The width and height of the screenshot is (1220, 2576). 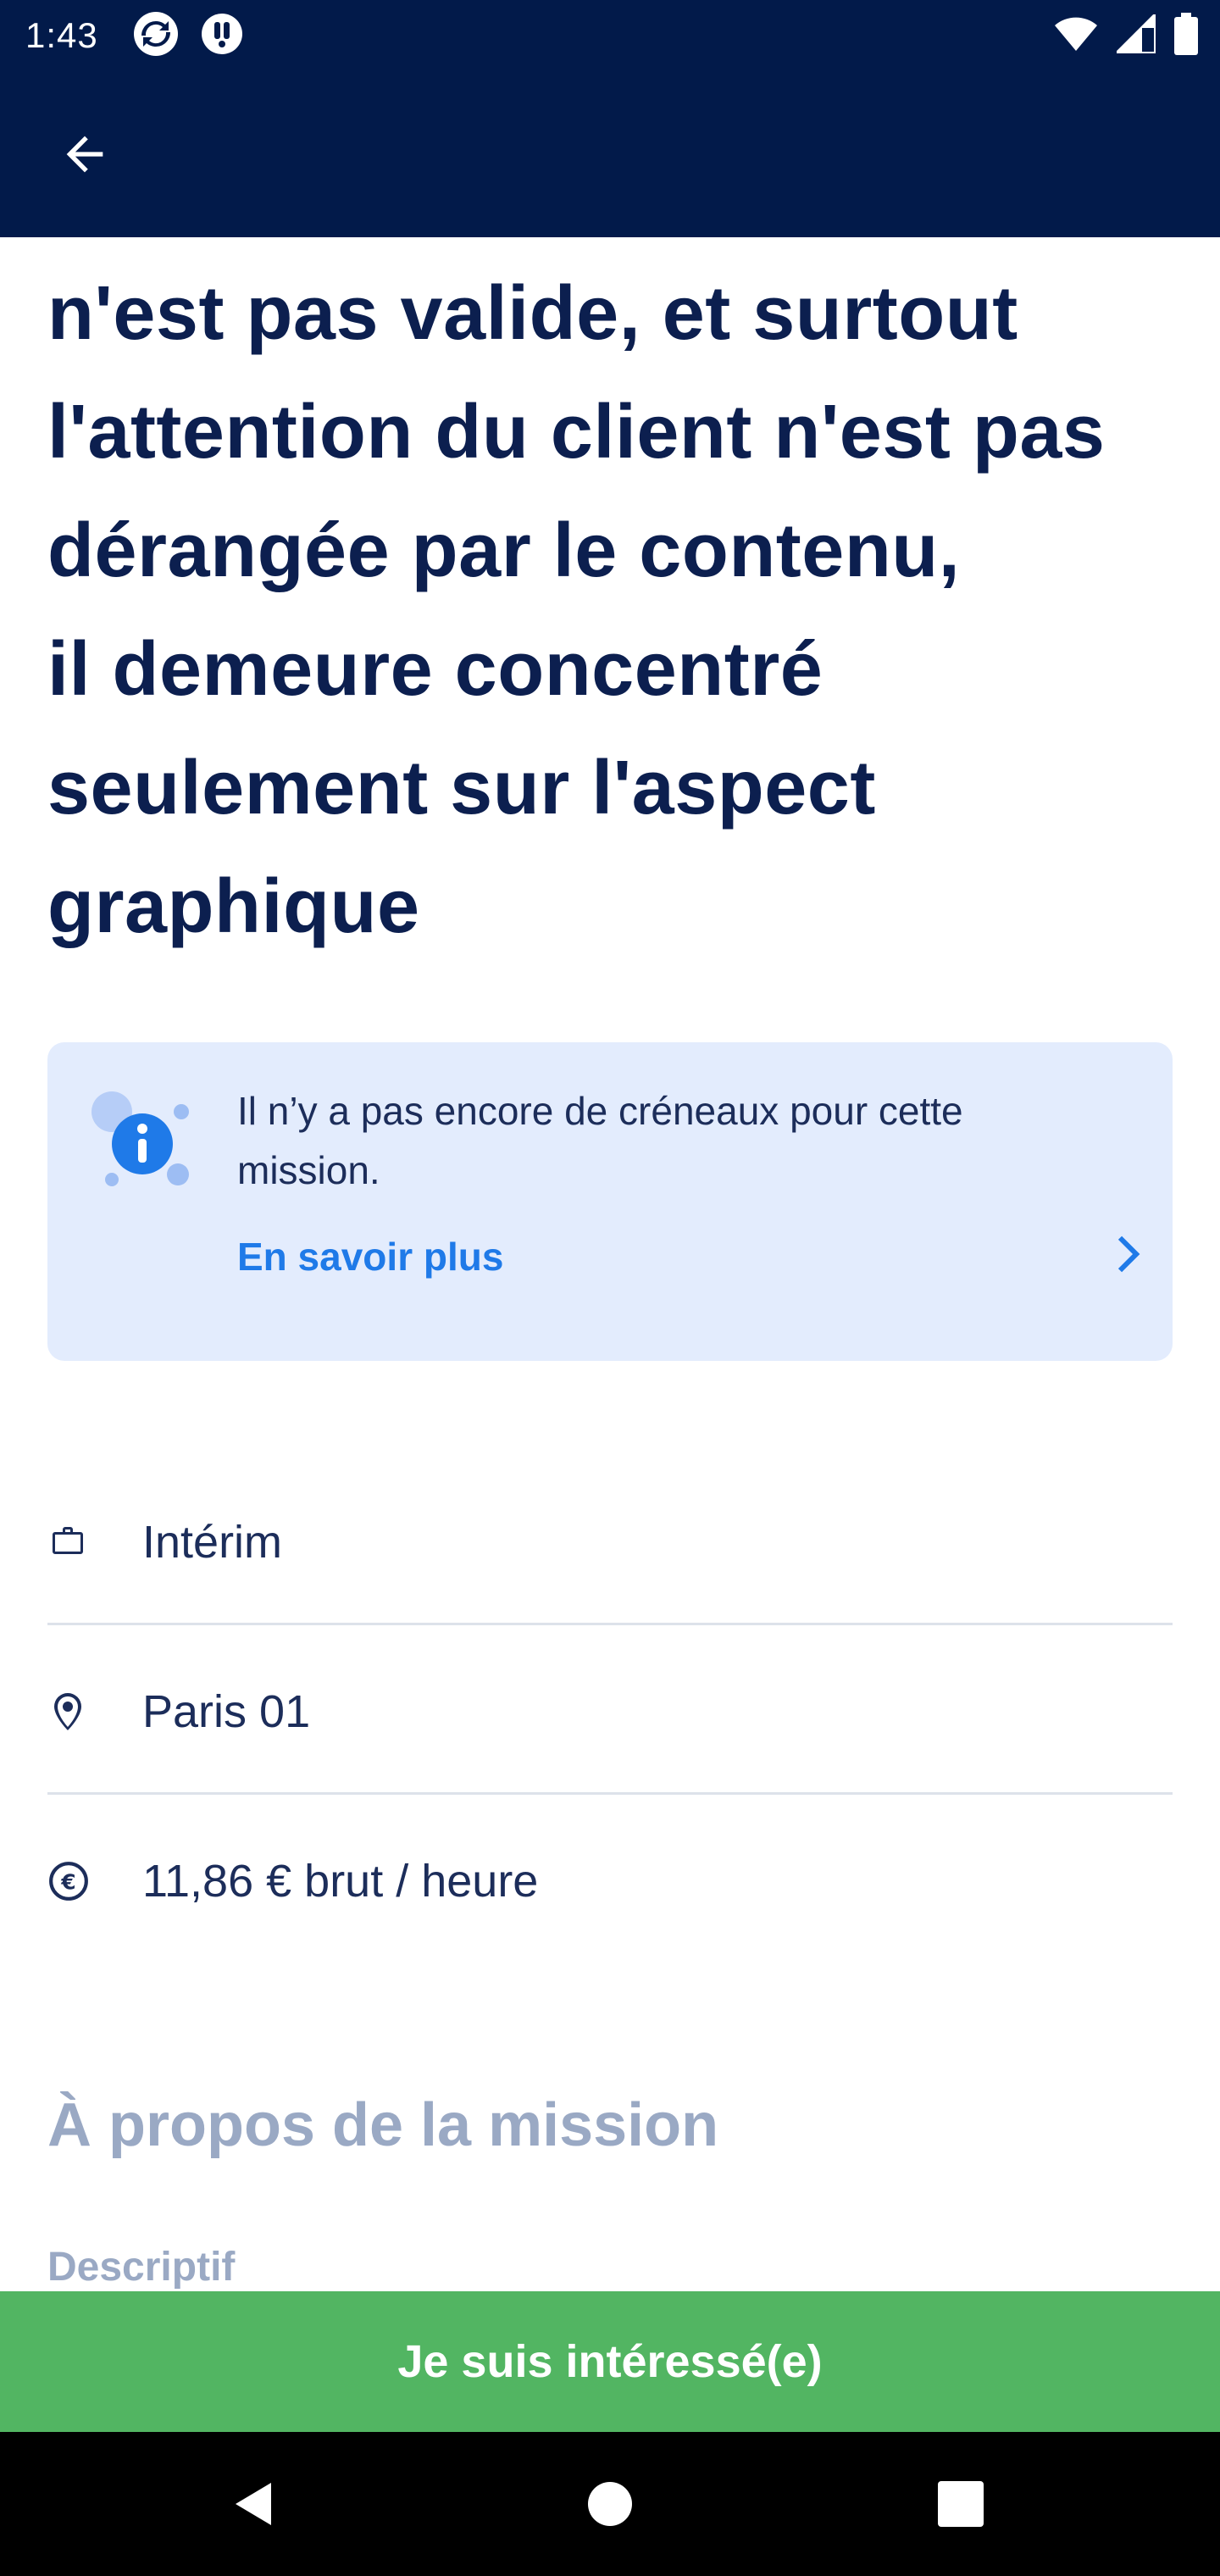 I want to click on mission-title-line: n'est pas valide, et surtout, so click(x=532, y=313).